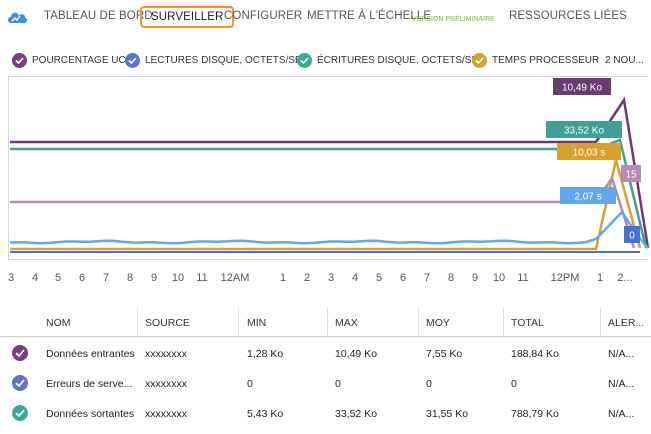 This screenshot has height=434, width=651. I want to click on value-flag-label: 0, so click(632, 236).